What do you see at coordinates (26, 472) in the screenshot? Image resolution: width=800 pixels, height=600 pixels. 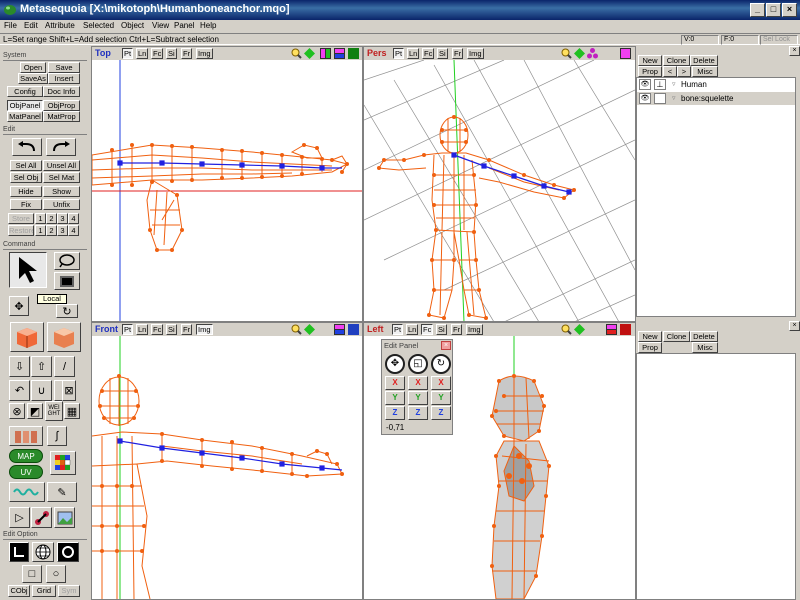 I see `uv-button: UV` at bounding box center [26, 472].